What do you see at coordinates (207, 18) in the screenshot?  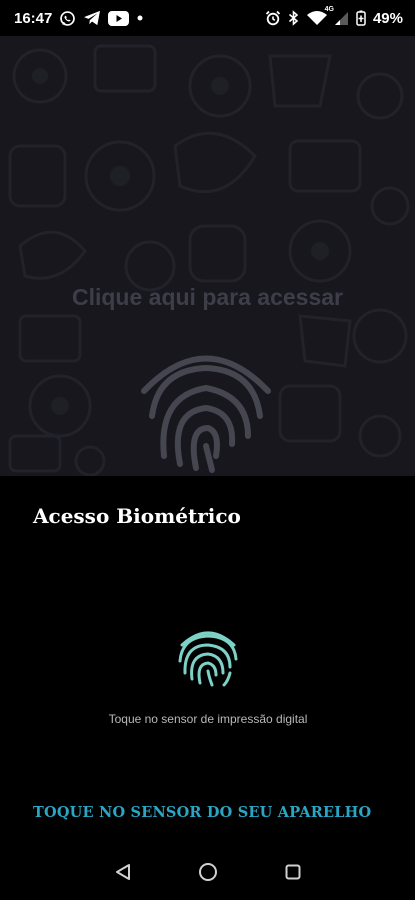 I see `status-bar: 16:47 4G 49%` at bounding box center [207, 18].